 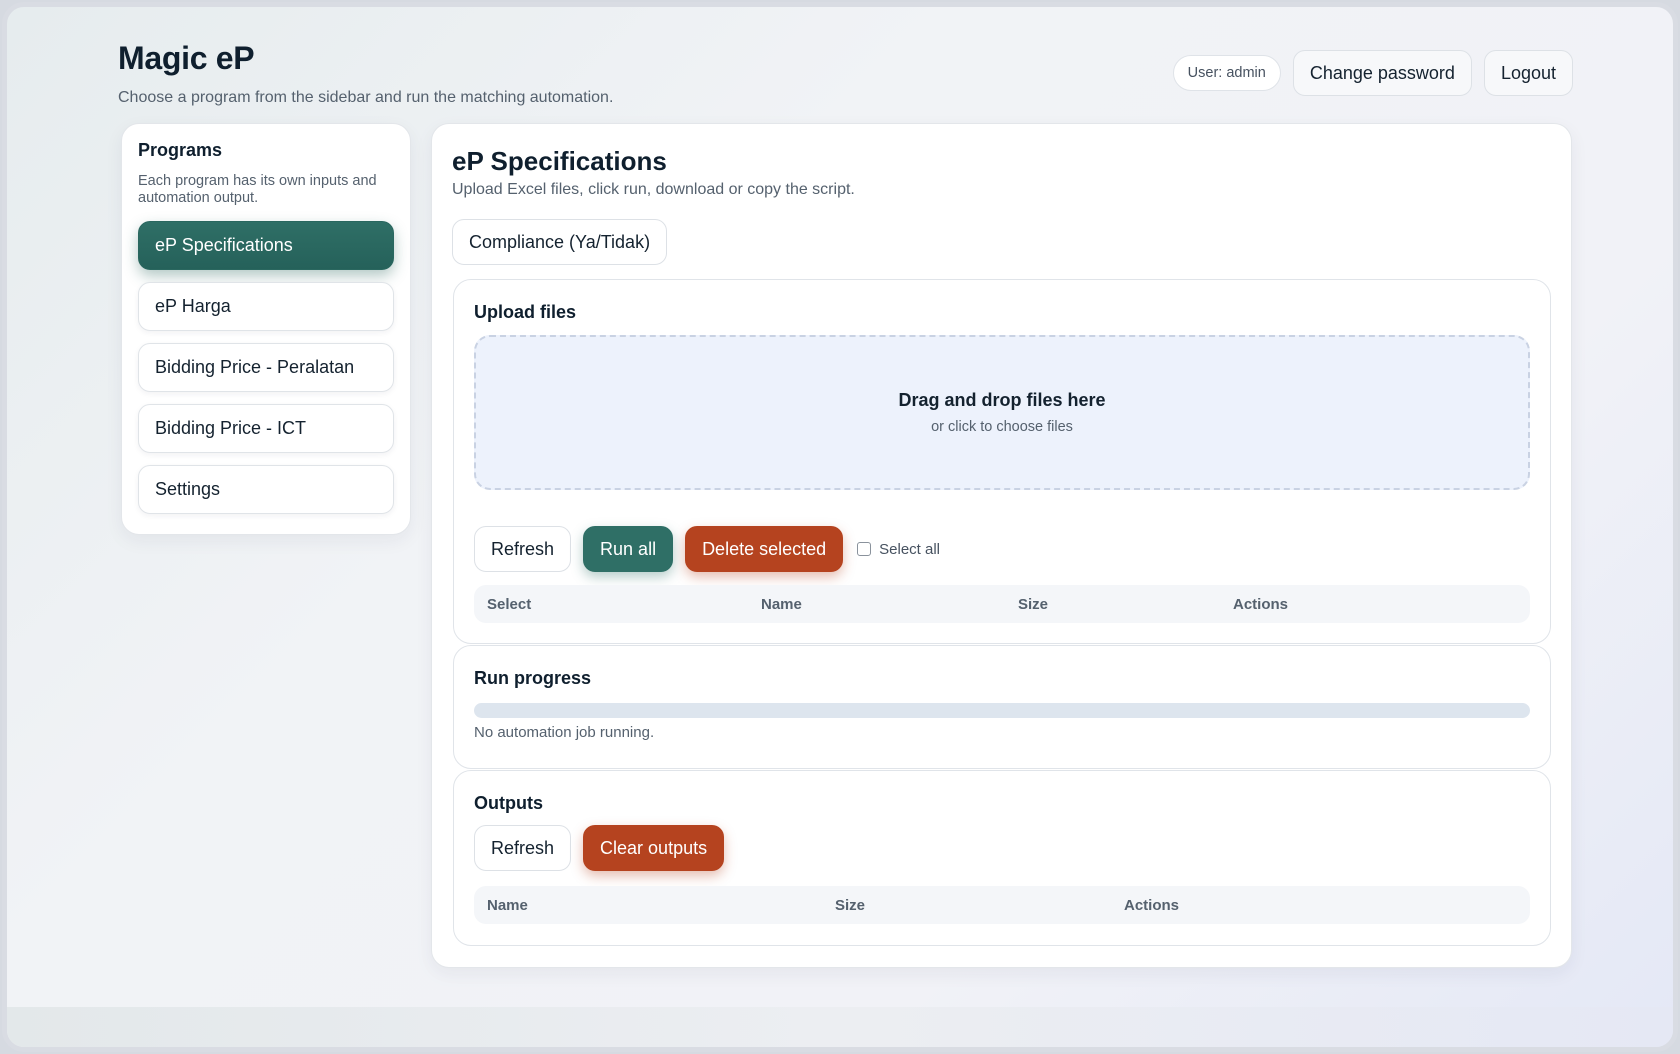 What do you see at coordinates (180, 150) in the screenshot?
I see `sidebar-title: Programs` at bounding box center [180, 150].